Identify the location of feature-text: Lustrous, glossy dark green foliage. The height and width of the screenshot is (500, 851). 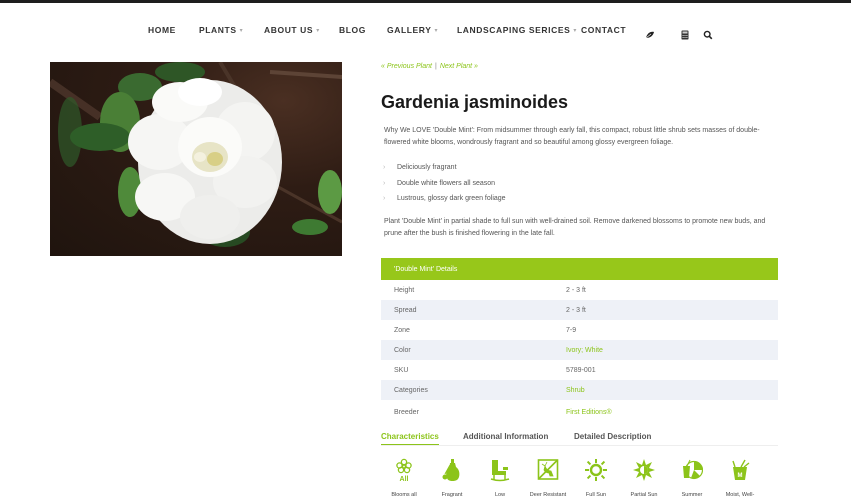
(451, 199).